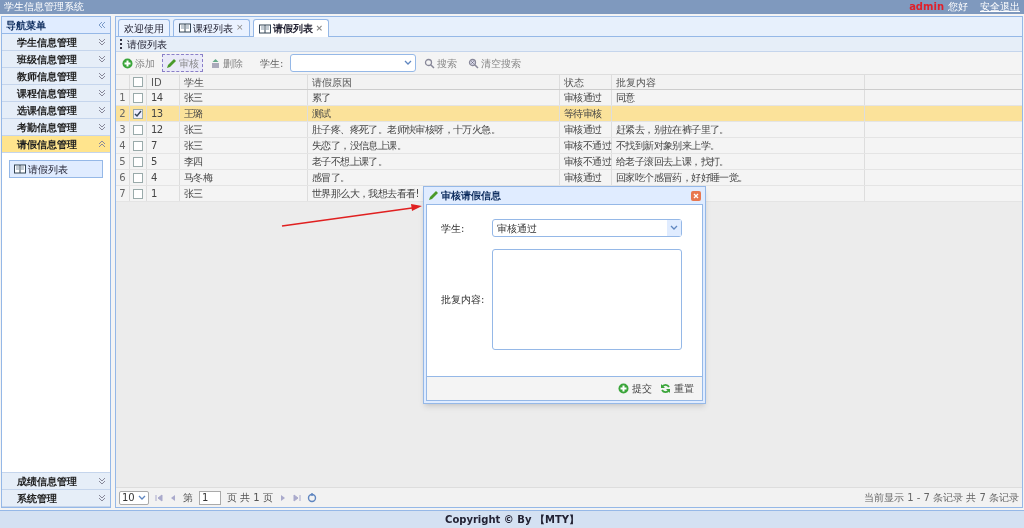 This screenshot has height=528, width=1024. I want to click on next-page-icon, so click(282, 497).